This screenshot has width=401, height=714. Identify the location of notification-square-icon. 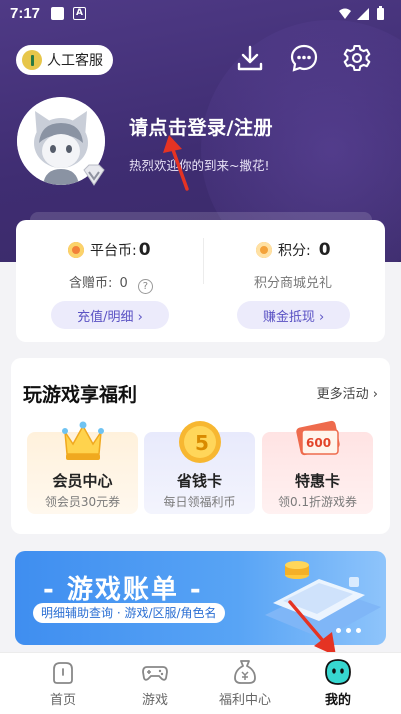
(57, 13).